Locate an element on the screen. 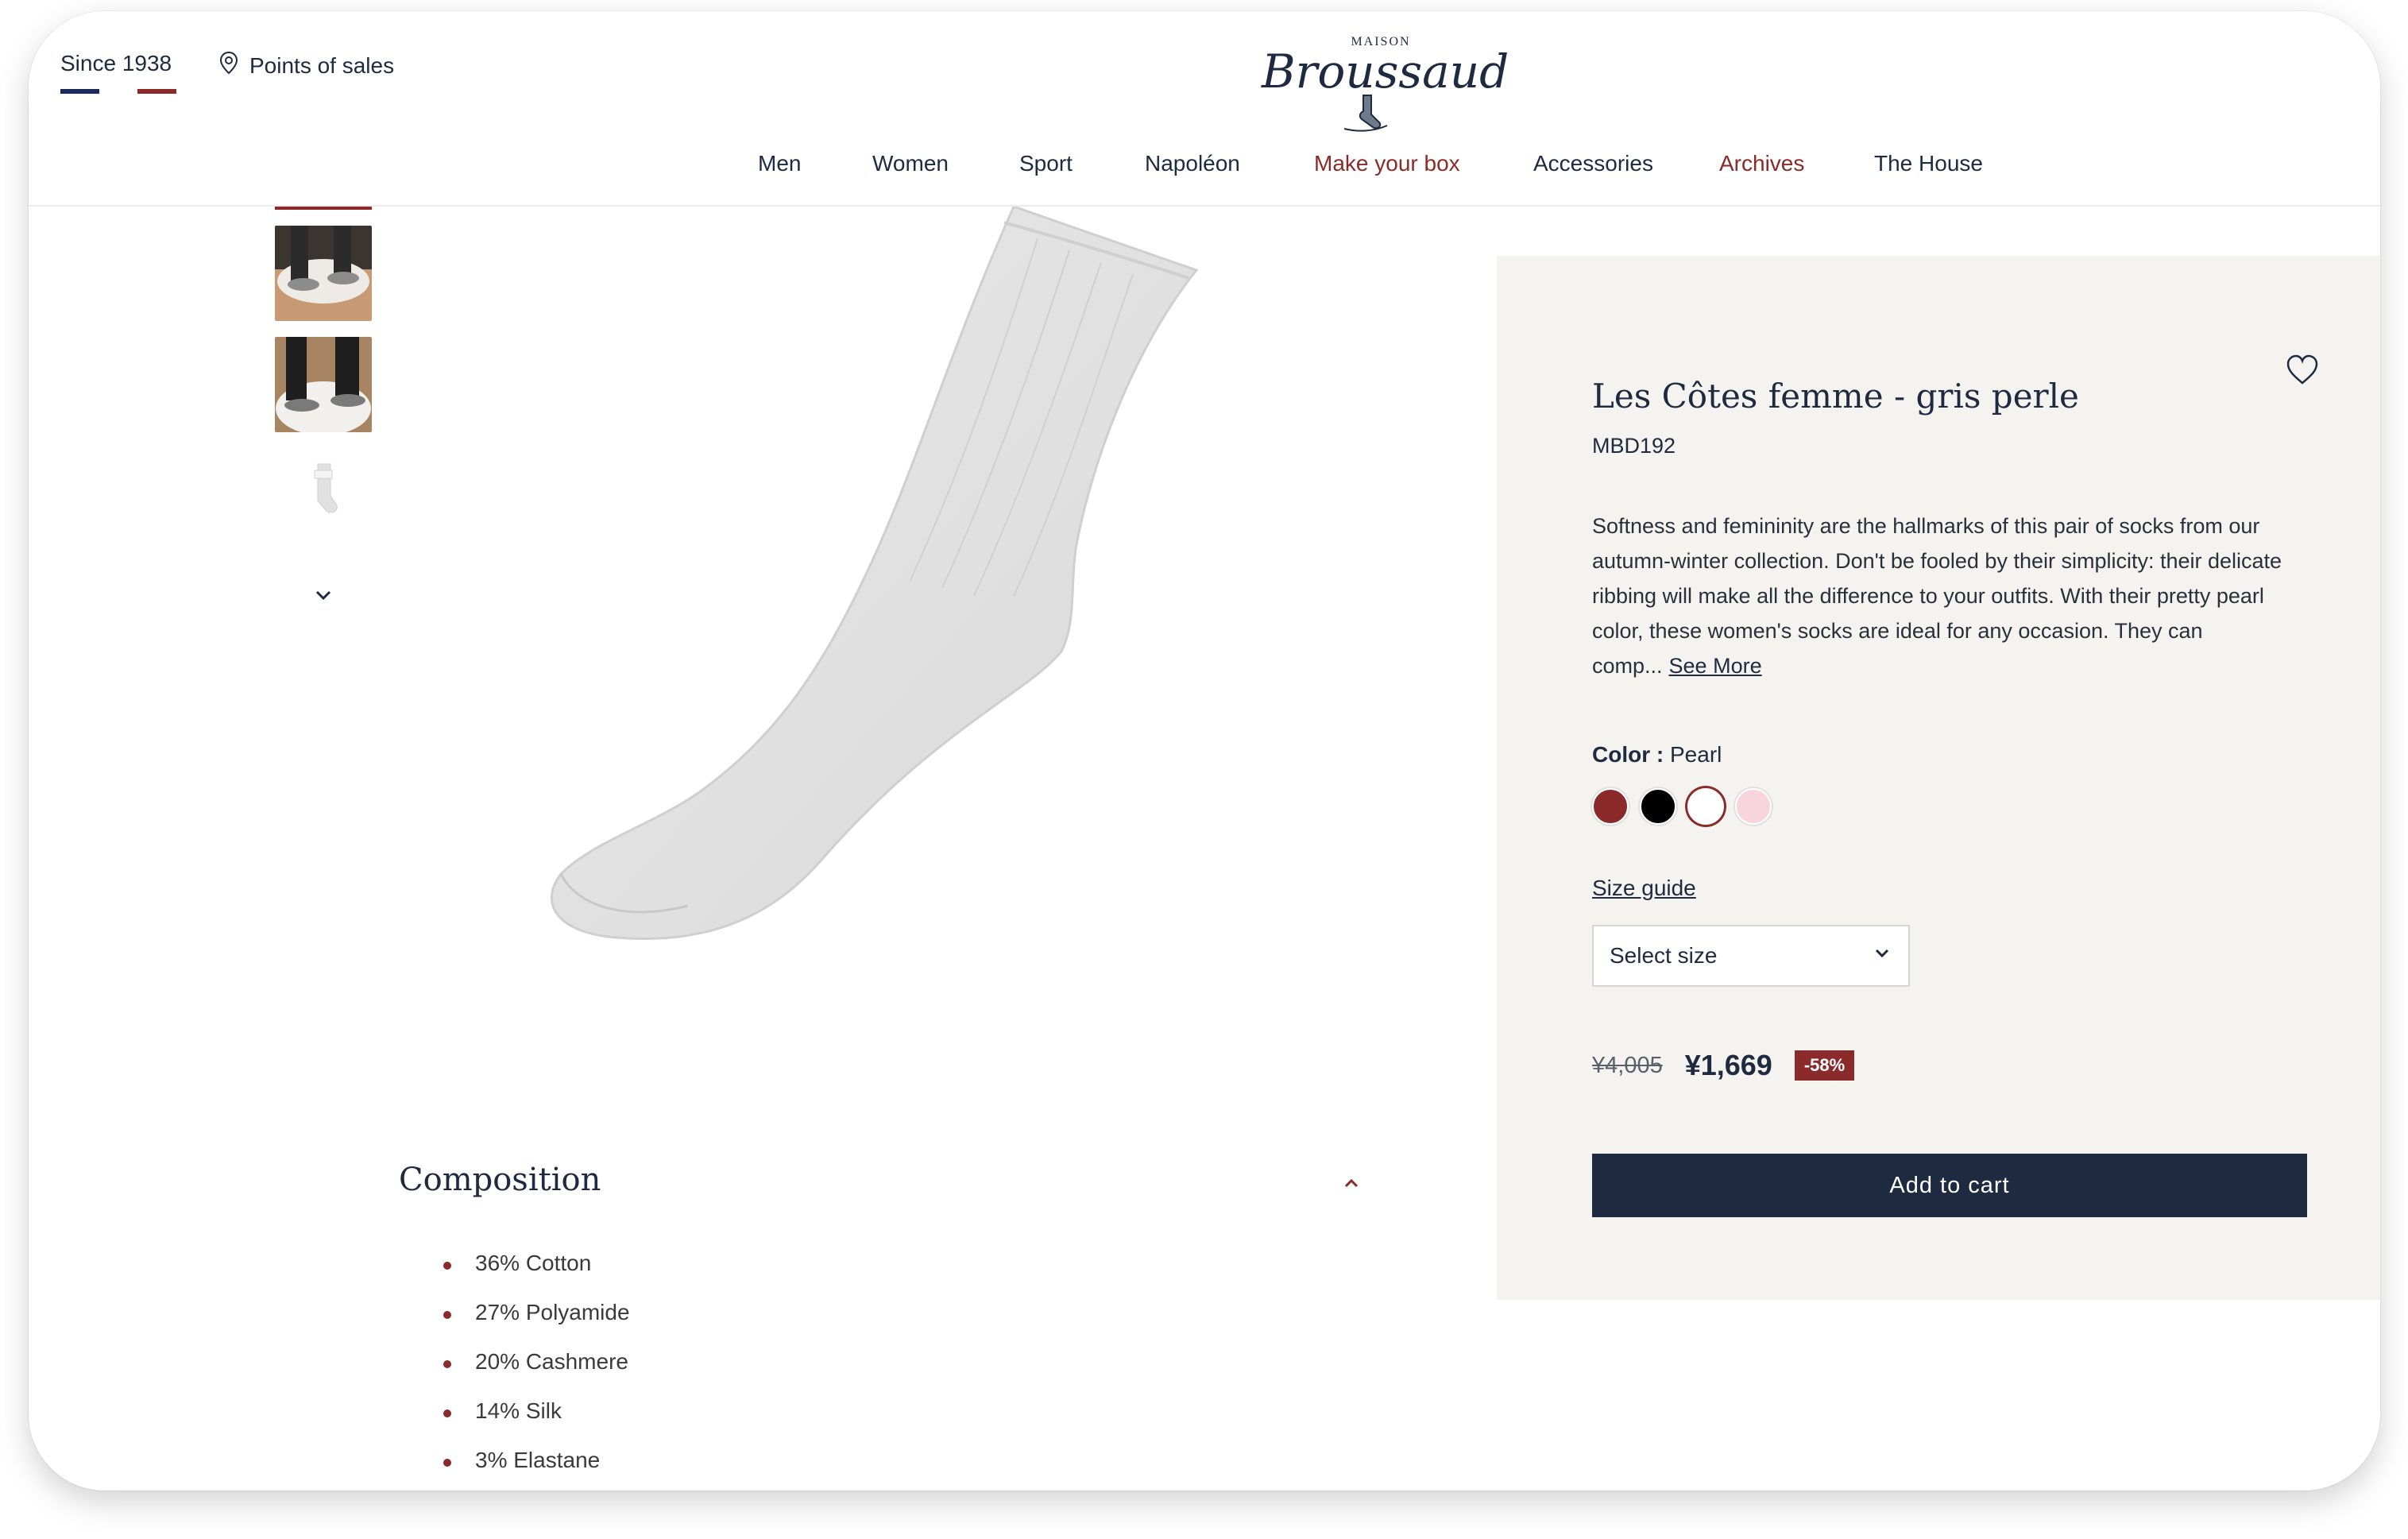 The image size is (2408, 1539). product-sku: MBD192 is located at coordinates (1634, 446).